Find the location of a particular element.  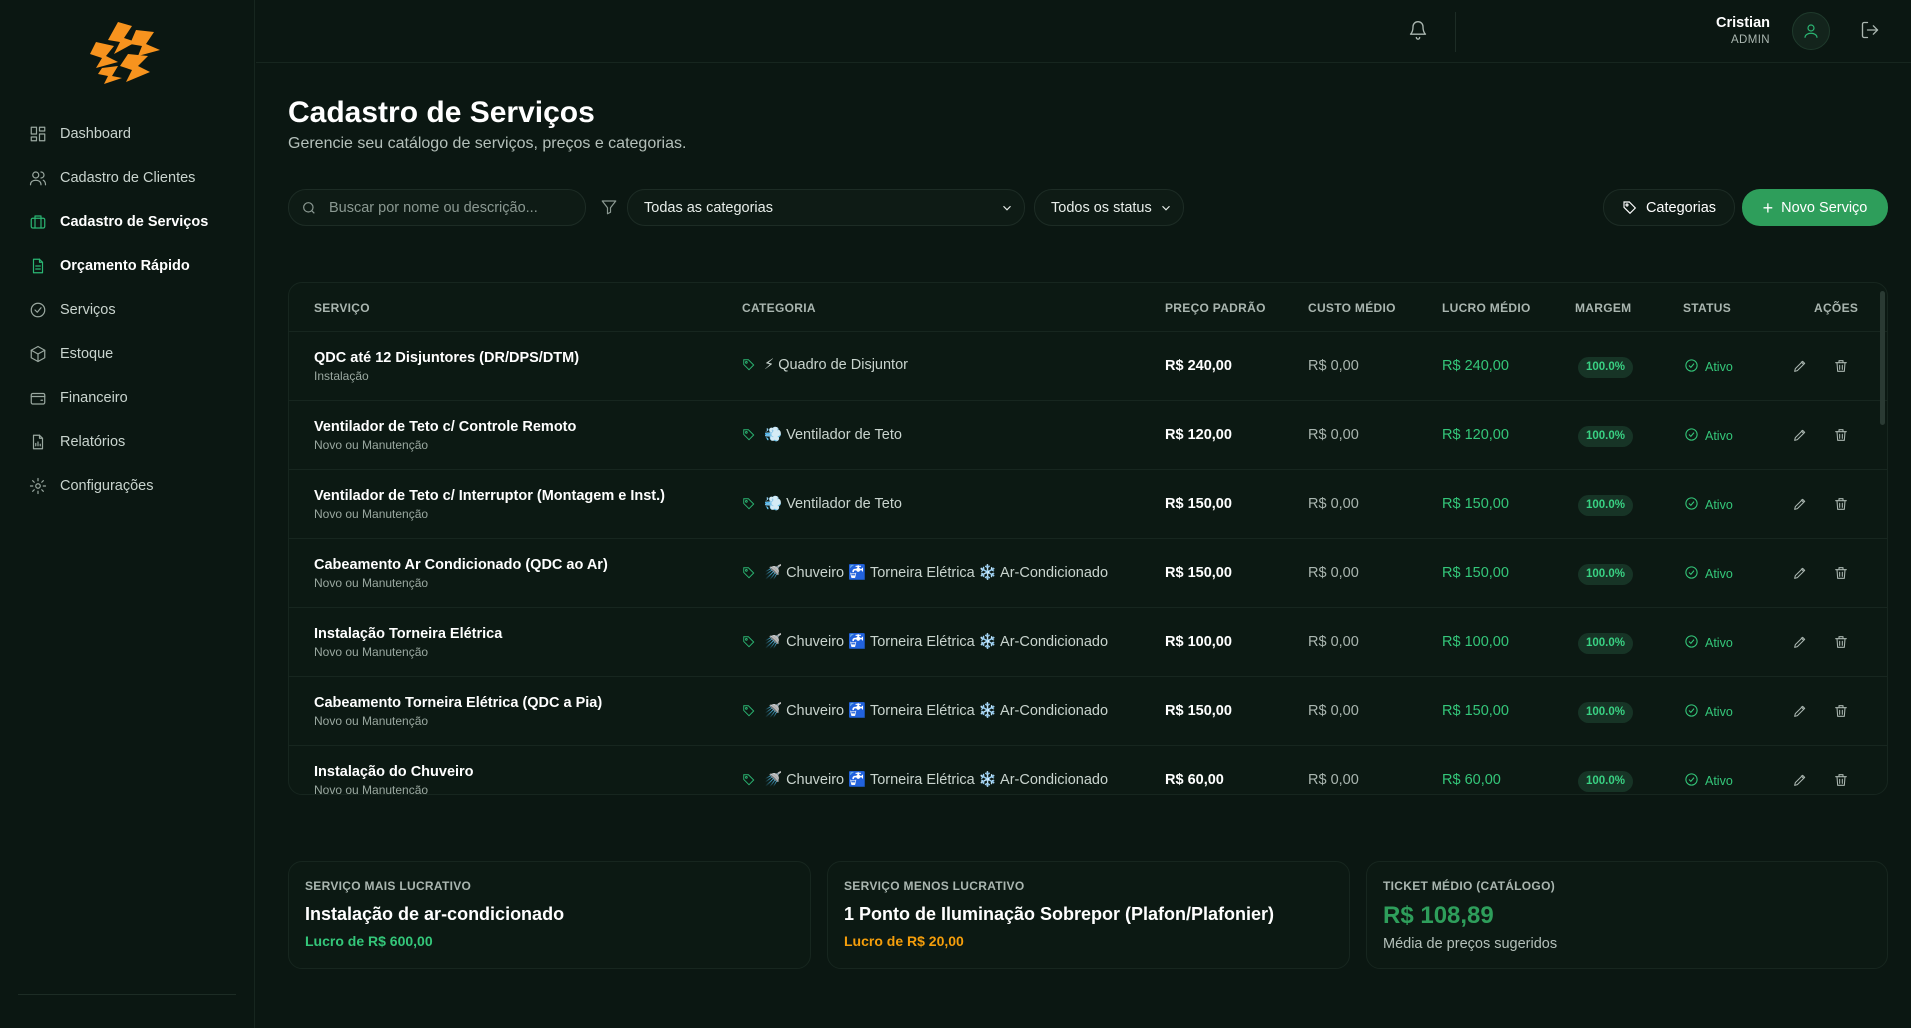

header-service: SERVIÇO is located at coordinates (342, 308).